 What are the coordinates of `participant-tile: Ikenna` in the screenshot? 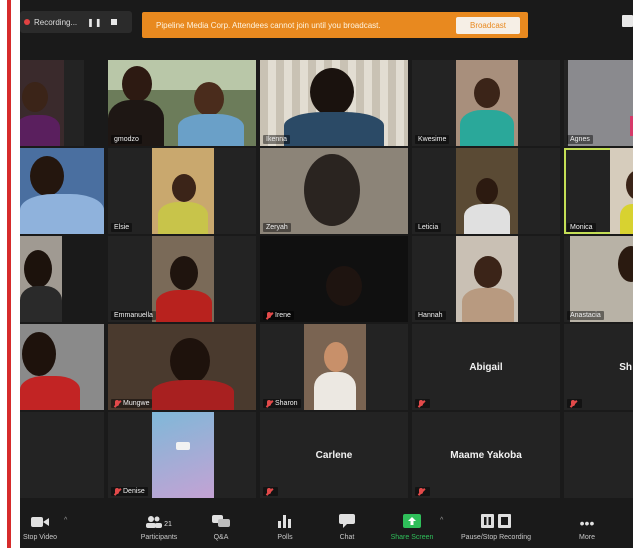 It's located at (334, 103).